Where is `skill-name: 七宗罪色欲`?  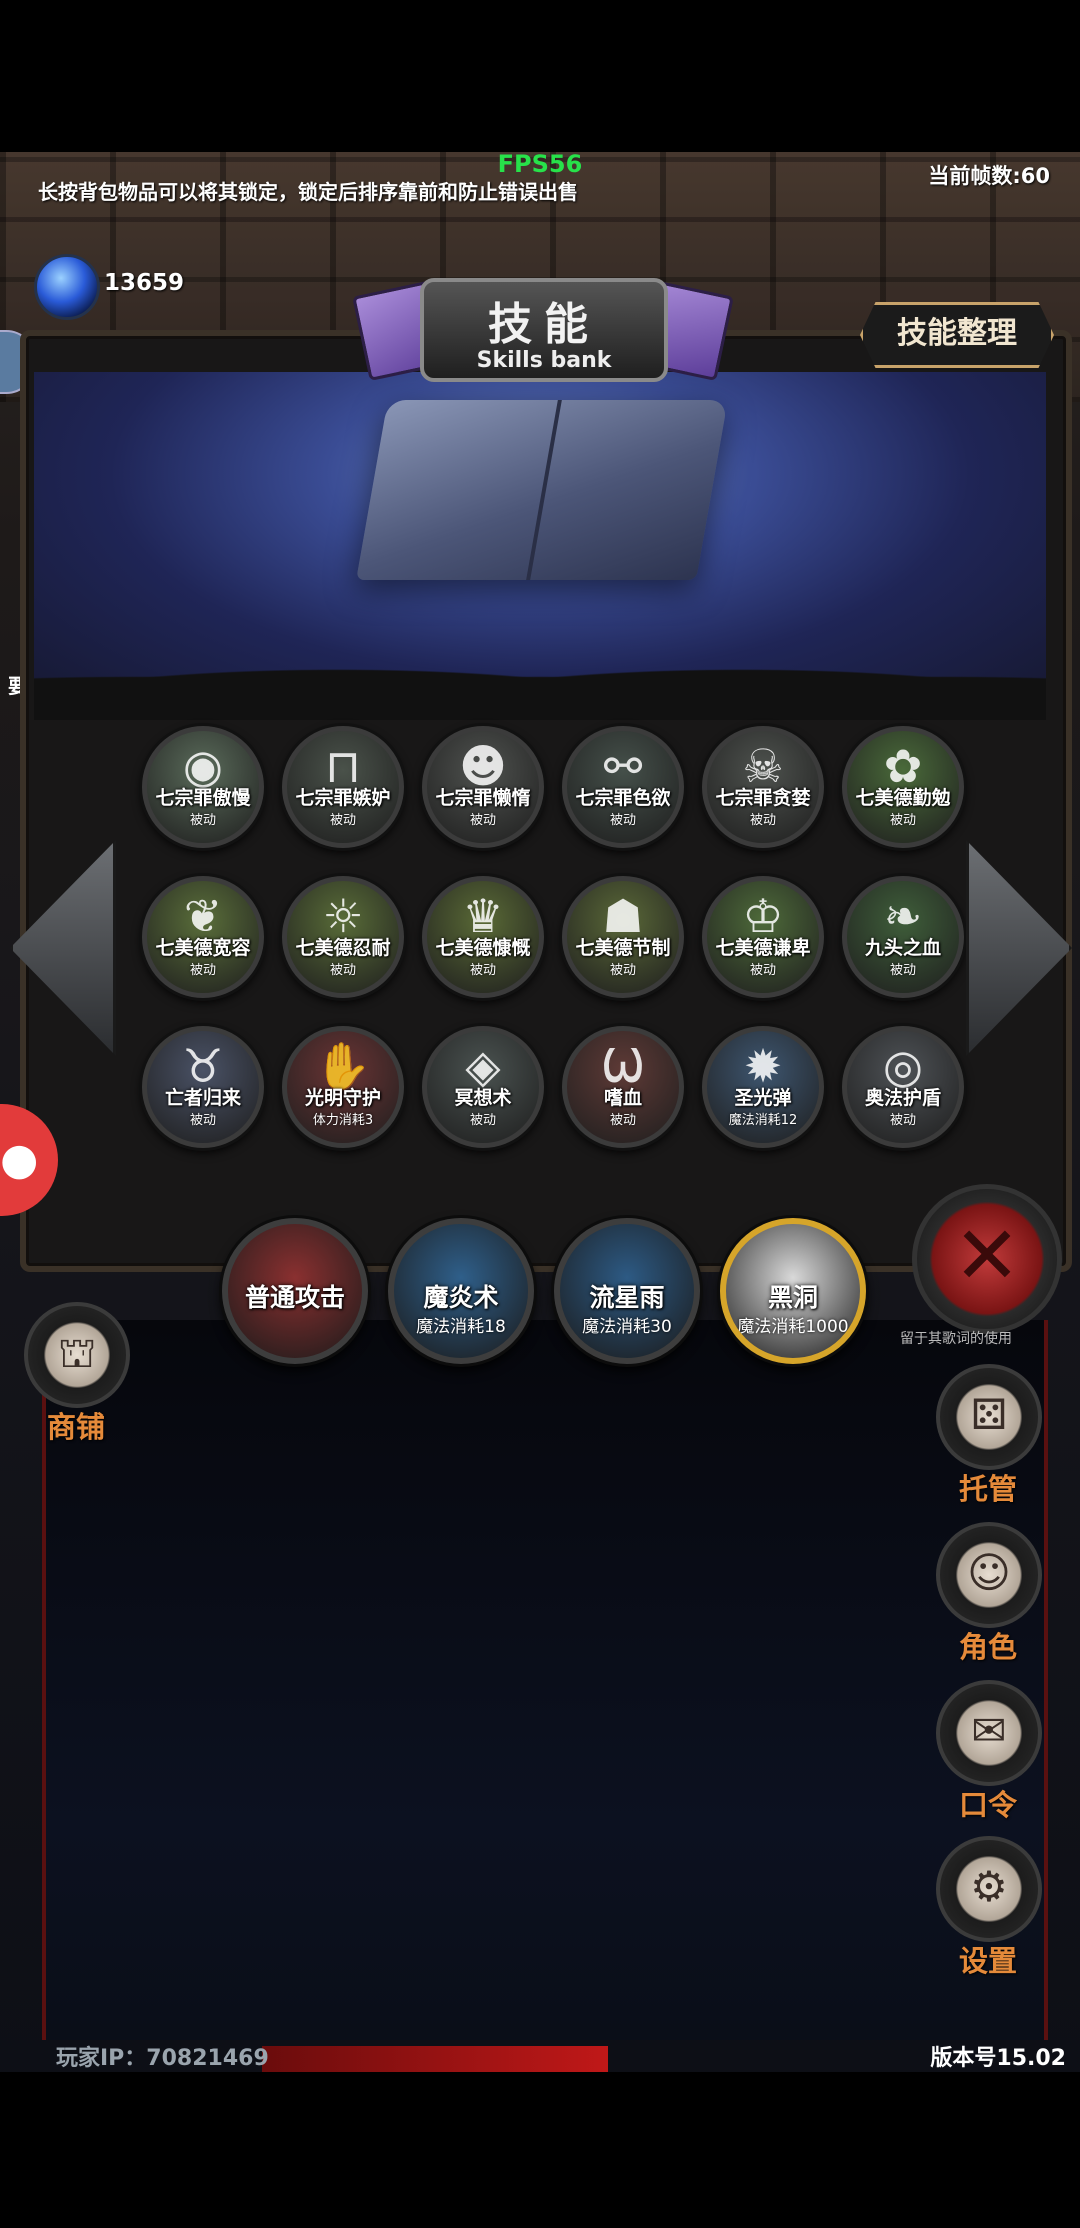
skill-name: 七宗罪色欲 is located at coordinates (623, 798).